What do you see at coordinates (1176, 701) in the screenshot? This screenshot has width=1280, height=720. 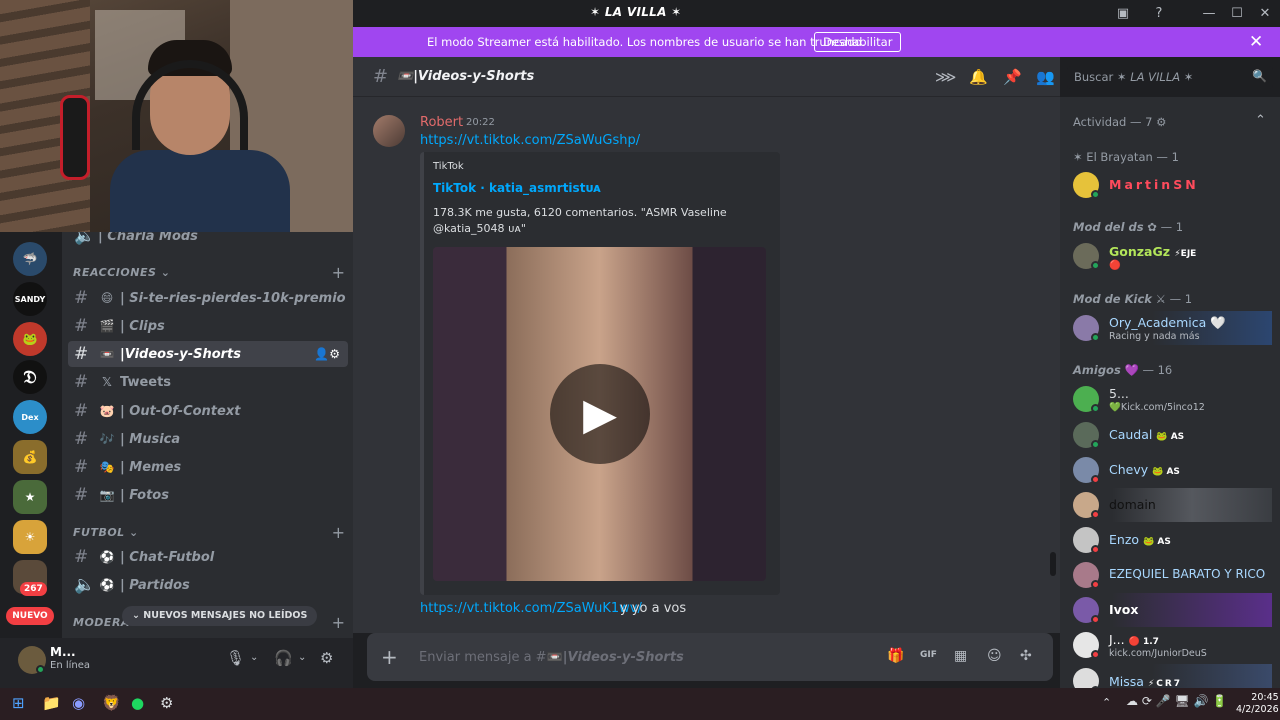 I see `tray-icons: ☁ ⟳ 🎤 🖥 🔊 🔋` at bounding box center [1176, 701].